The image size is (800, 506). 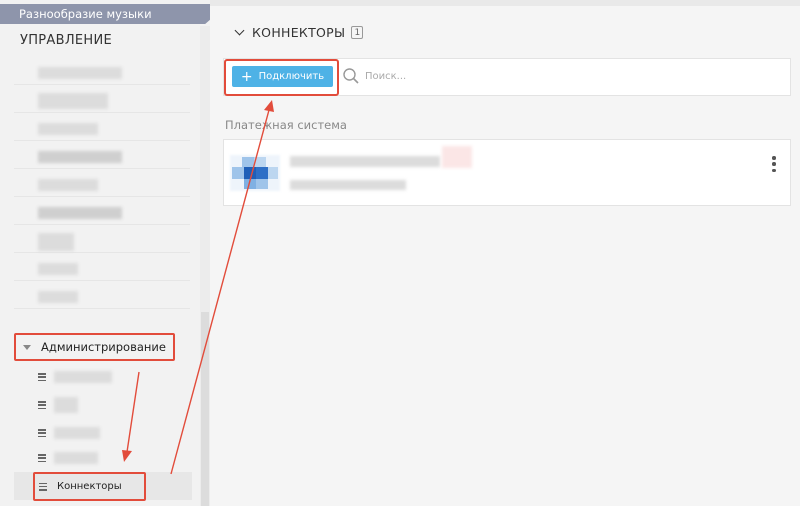 I want to click on section-title: УПРАВЛЕНИЕ, so click(x=66, y=40).